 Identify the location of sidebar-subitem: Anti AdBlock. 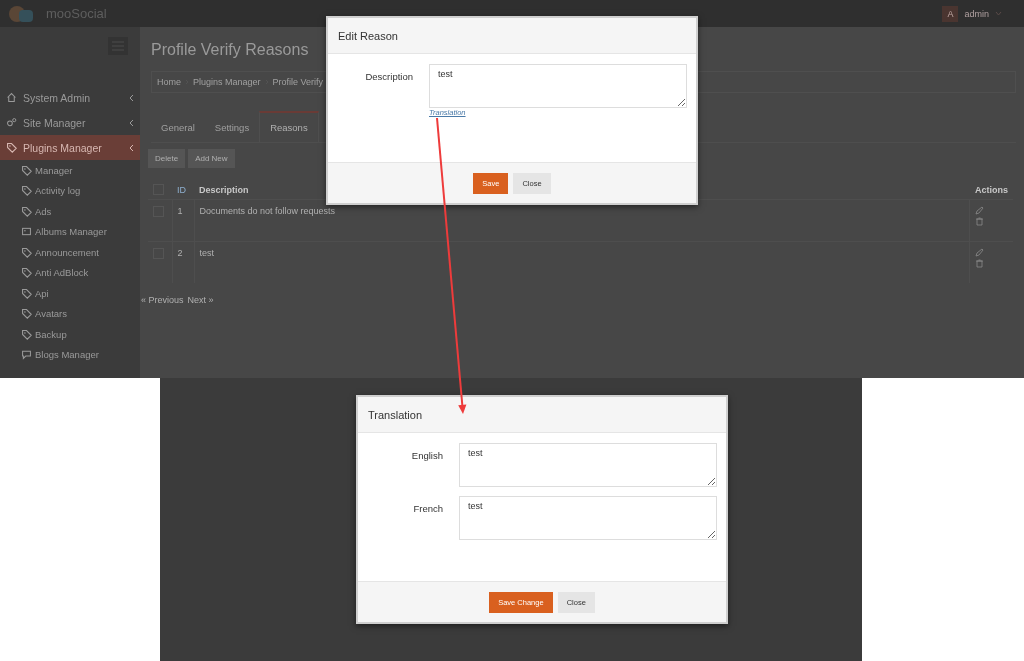
(70, 272).